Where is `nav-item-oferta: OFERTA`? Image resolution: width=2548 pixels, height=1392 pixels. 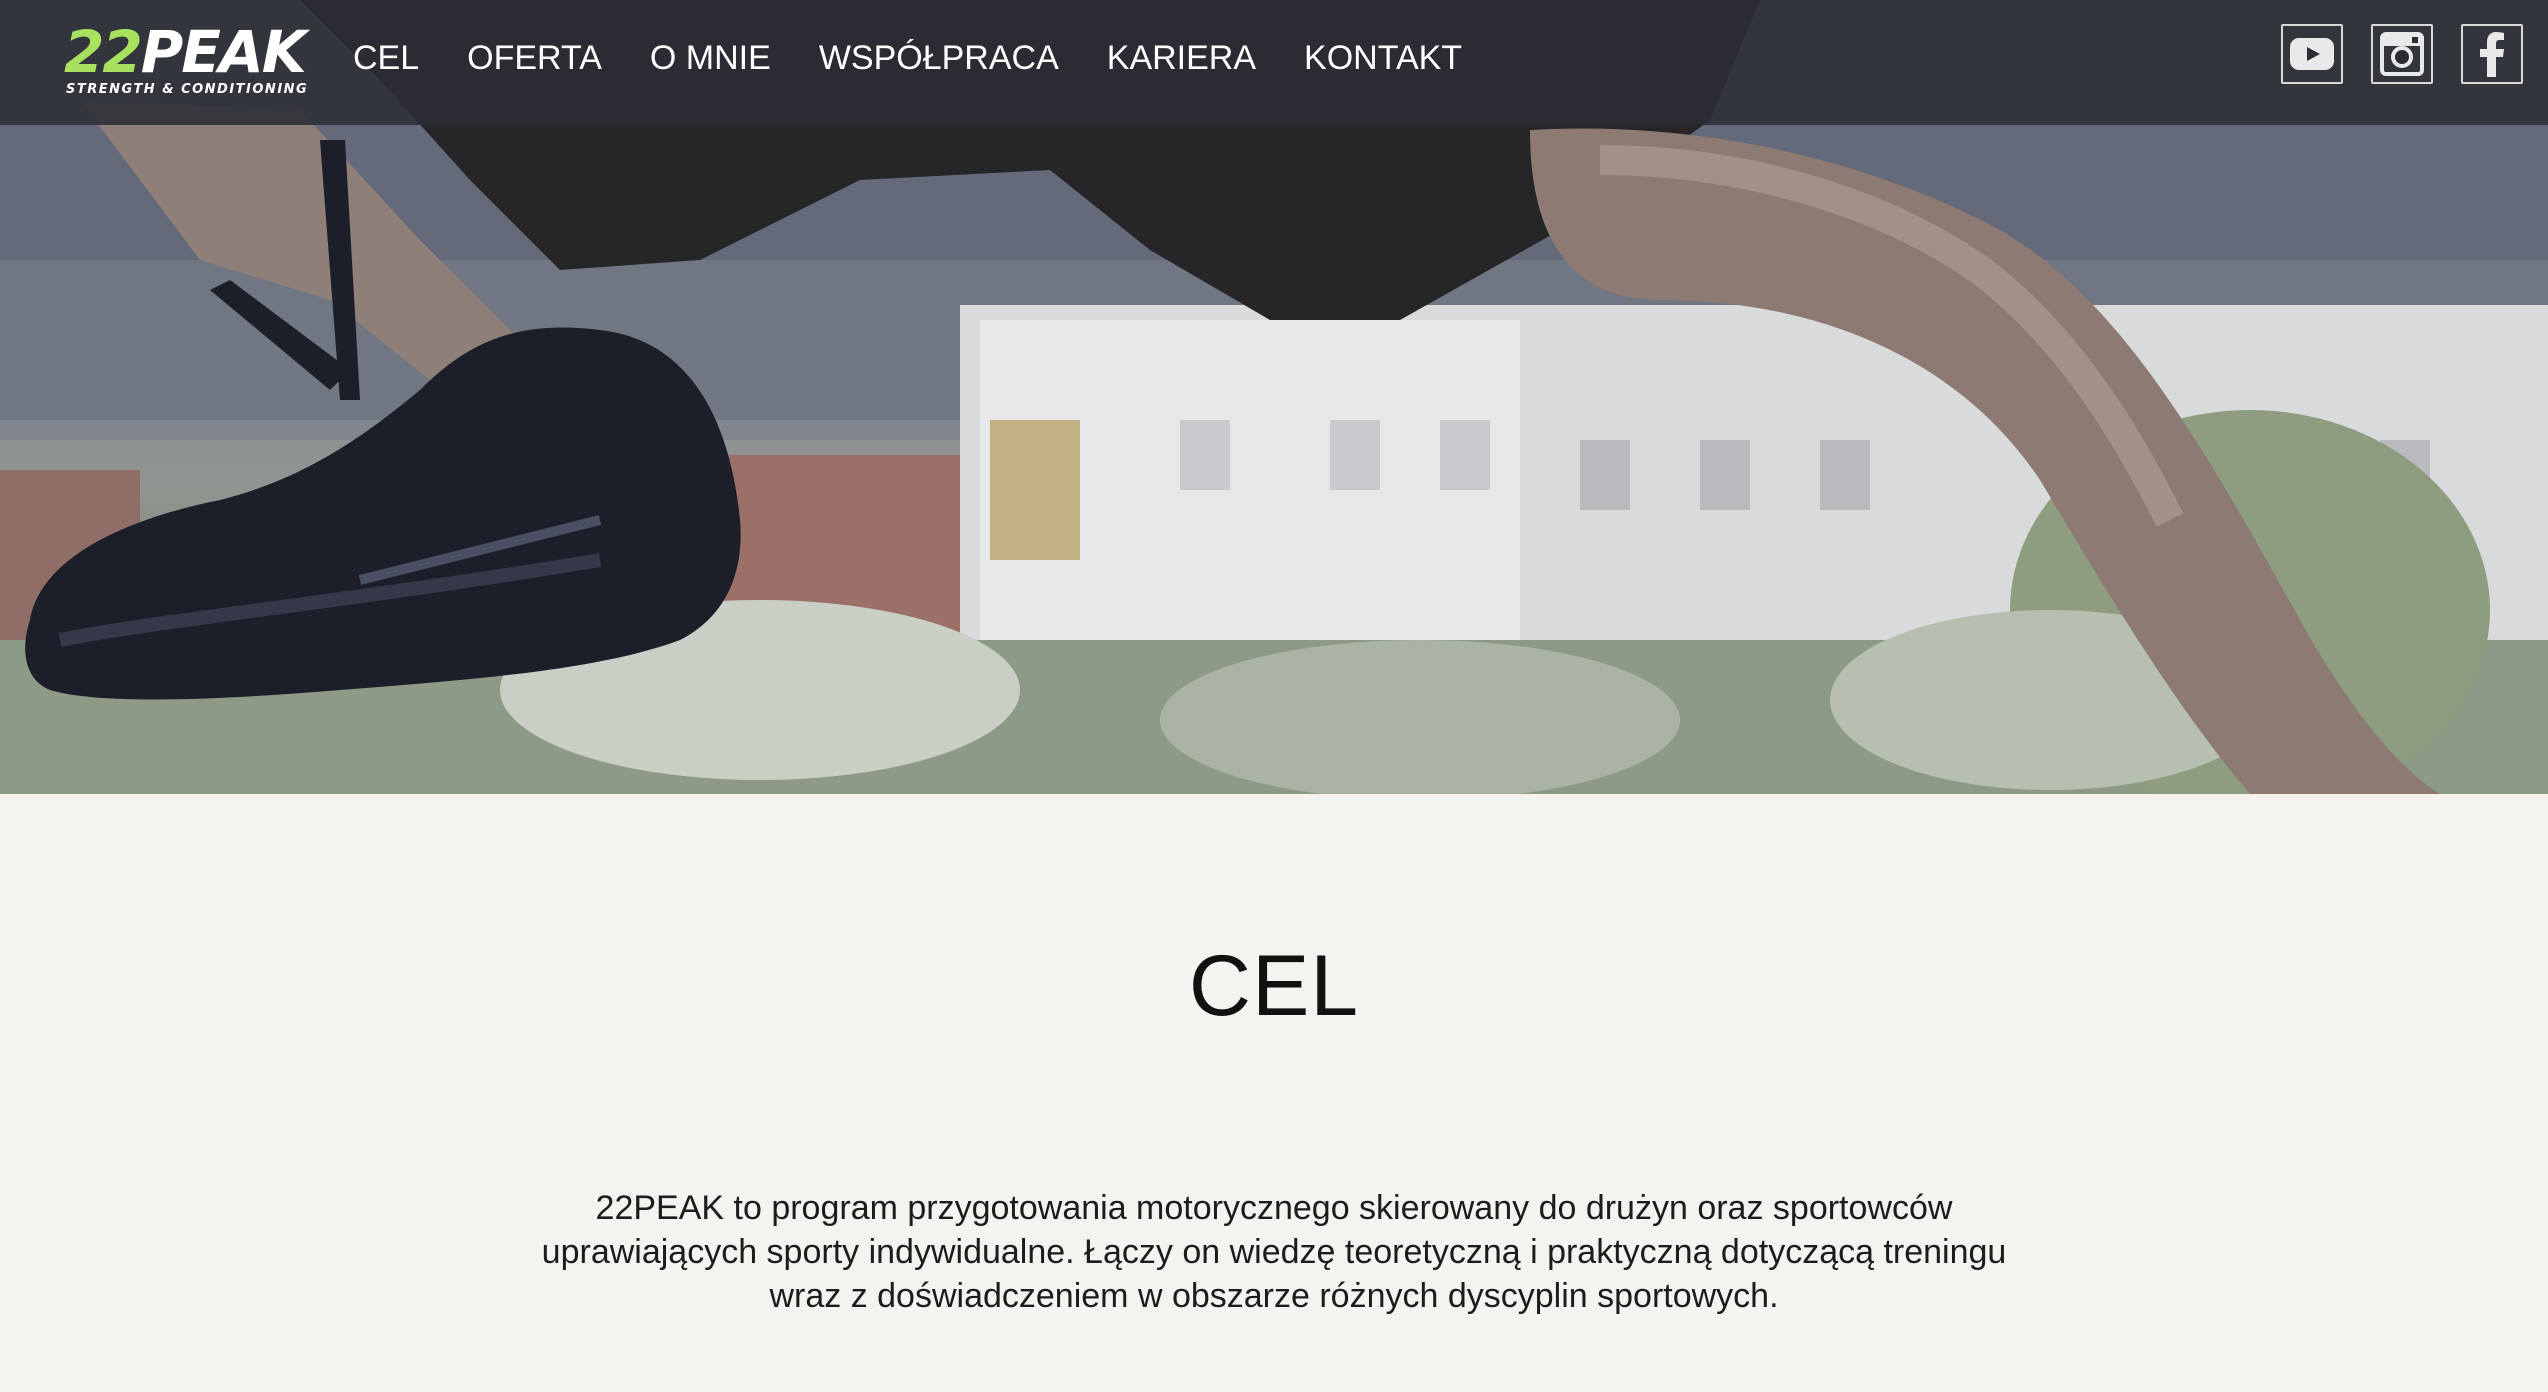 nav-item-oferta: OFERTA is located at coordinates (534, 58).